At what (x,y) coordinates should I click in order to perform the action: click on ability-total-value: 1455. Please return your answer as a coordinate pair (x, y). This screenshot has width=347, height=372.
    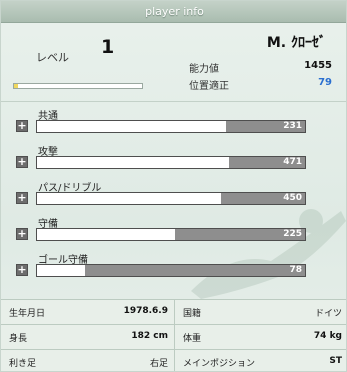
    Looking at the image, I should click on (318, 65).